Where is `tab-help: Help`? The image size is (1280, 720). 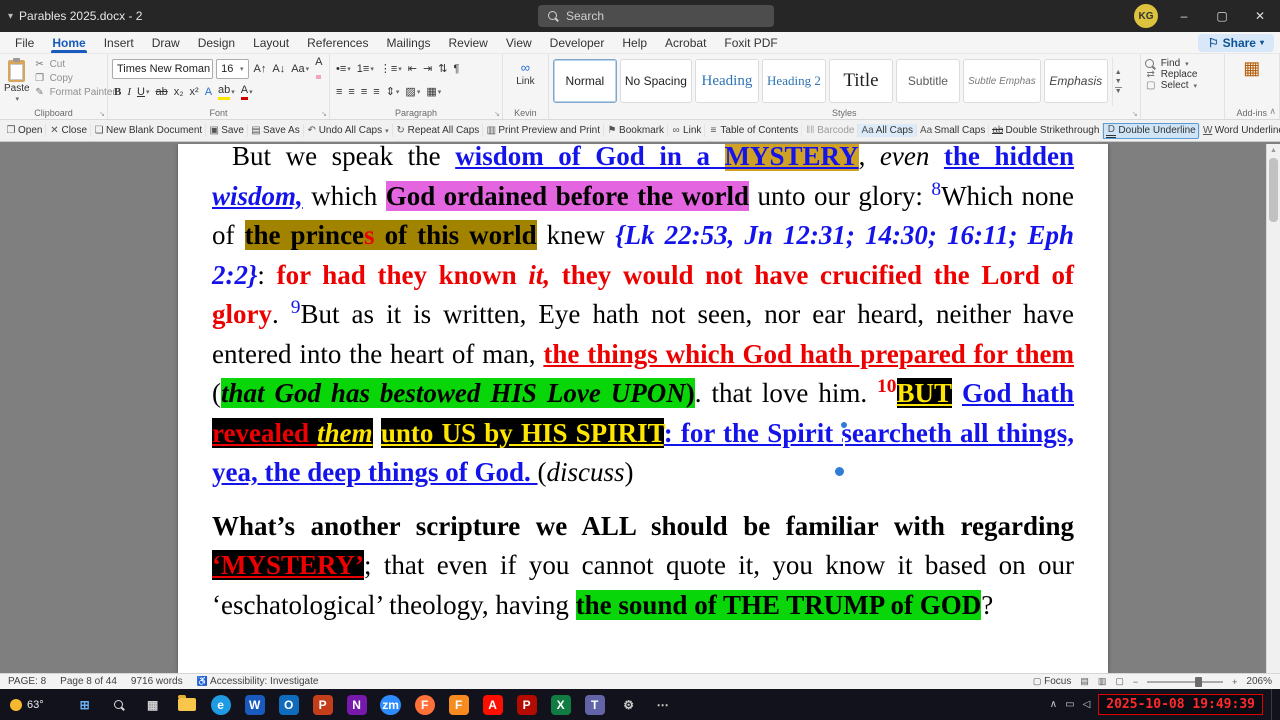 tab-help: Help is located at coordinates (634, 42).